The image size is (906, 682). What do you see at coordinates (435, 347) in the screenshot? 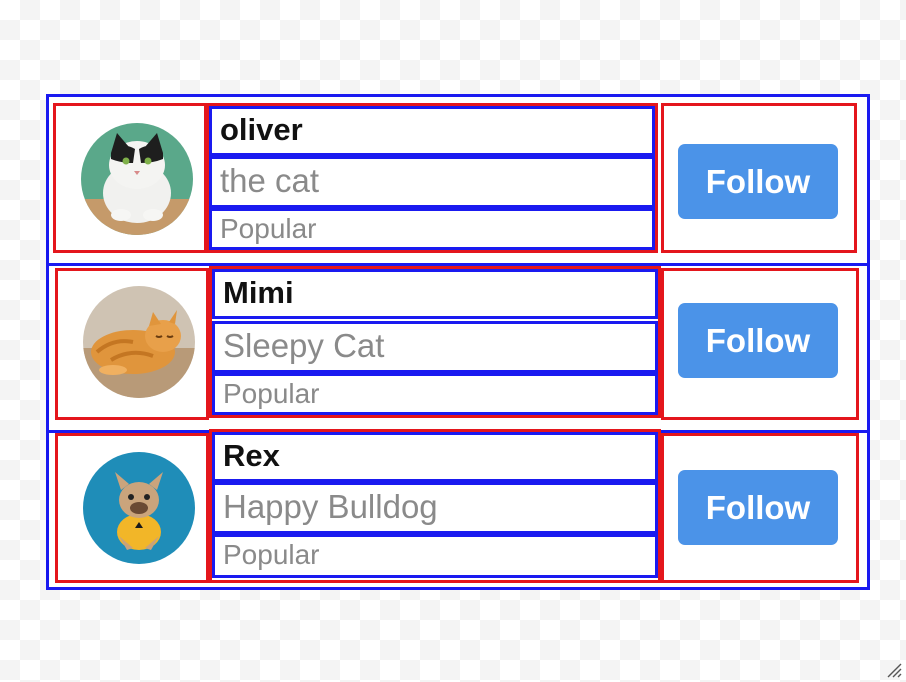
I see `user-subtitle: Sleepy Cat` at bounding box center [435, 347].